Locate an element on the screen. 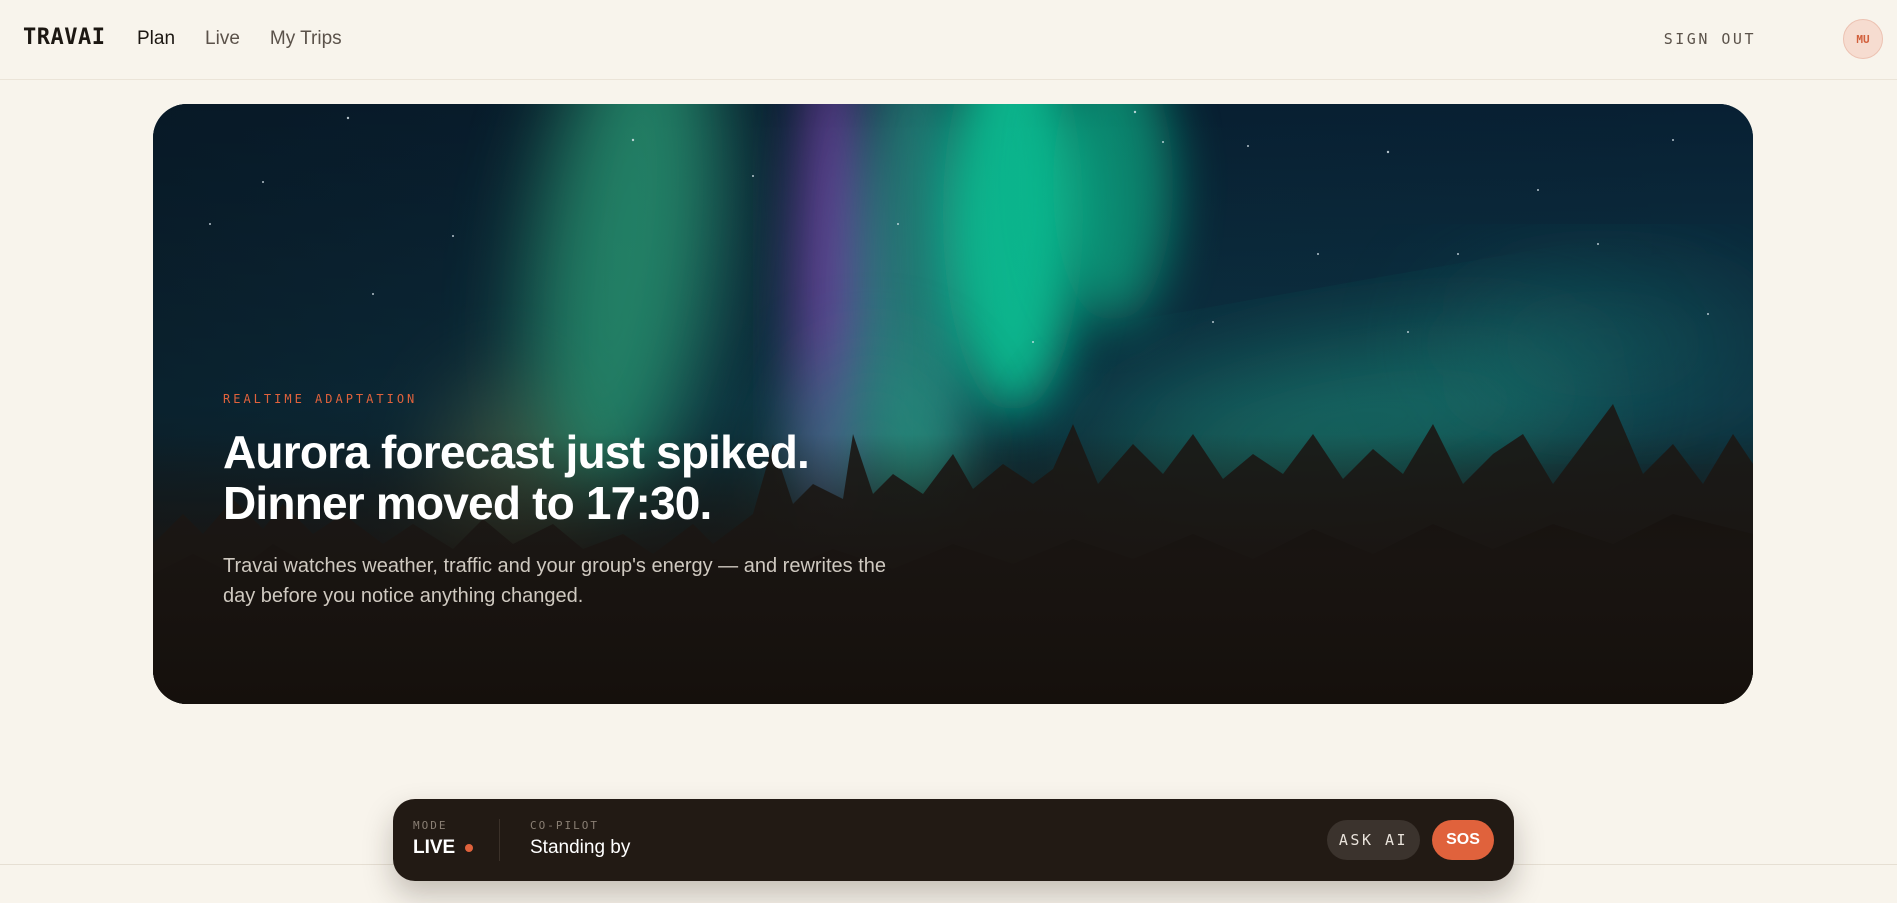 The width and height of the screenshot is (1897, 903). mode-indicator: MODE LIVE is located at coordinates (443, 839).